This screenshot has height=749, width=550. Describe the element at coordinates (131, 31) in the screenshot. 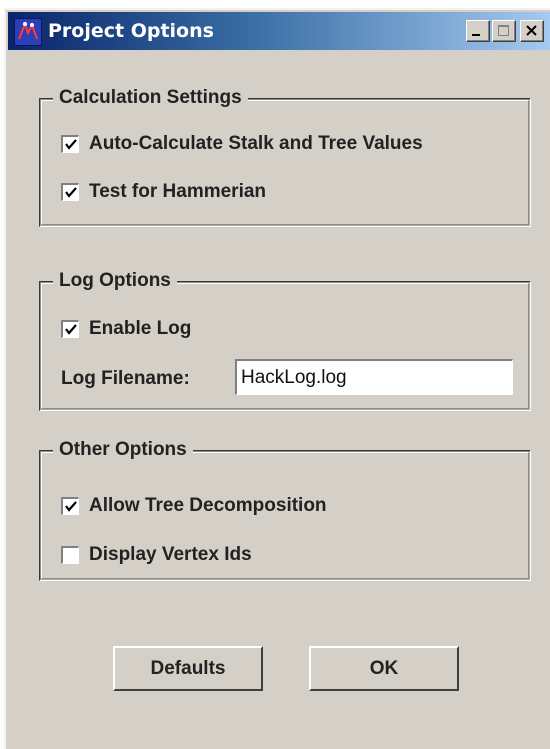

I see `window-title: Project Options` at that location.